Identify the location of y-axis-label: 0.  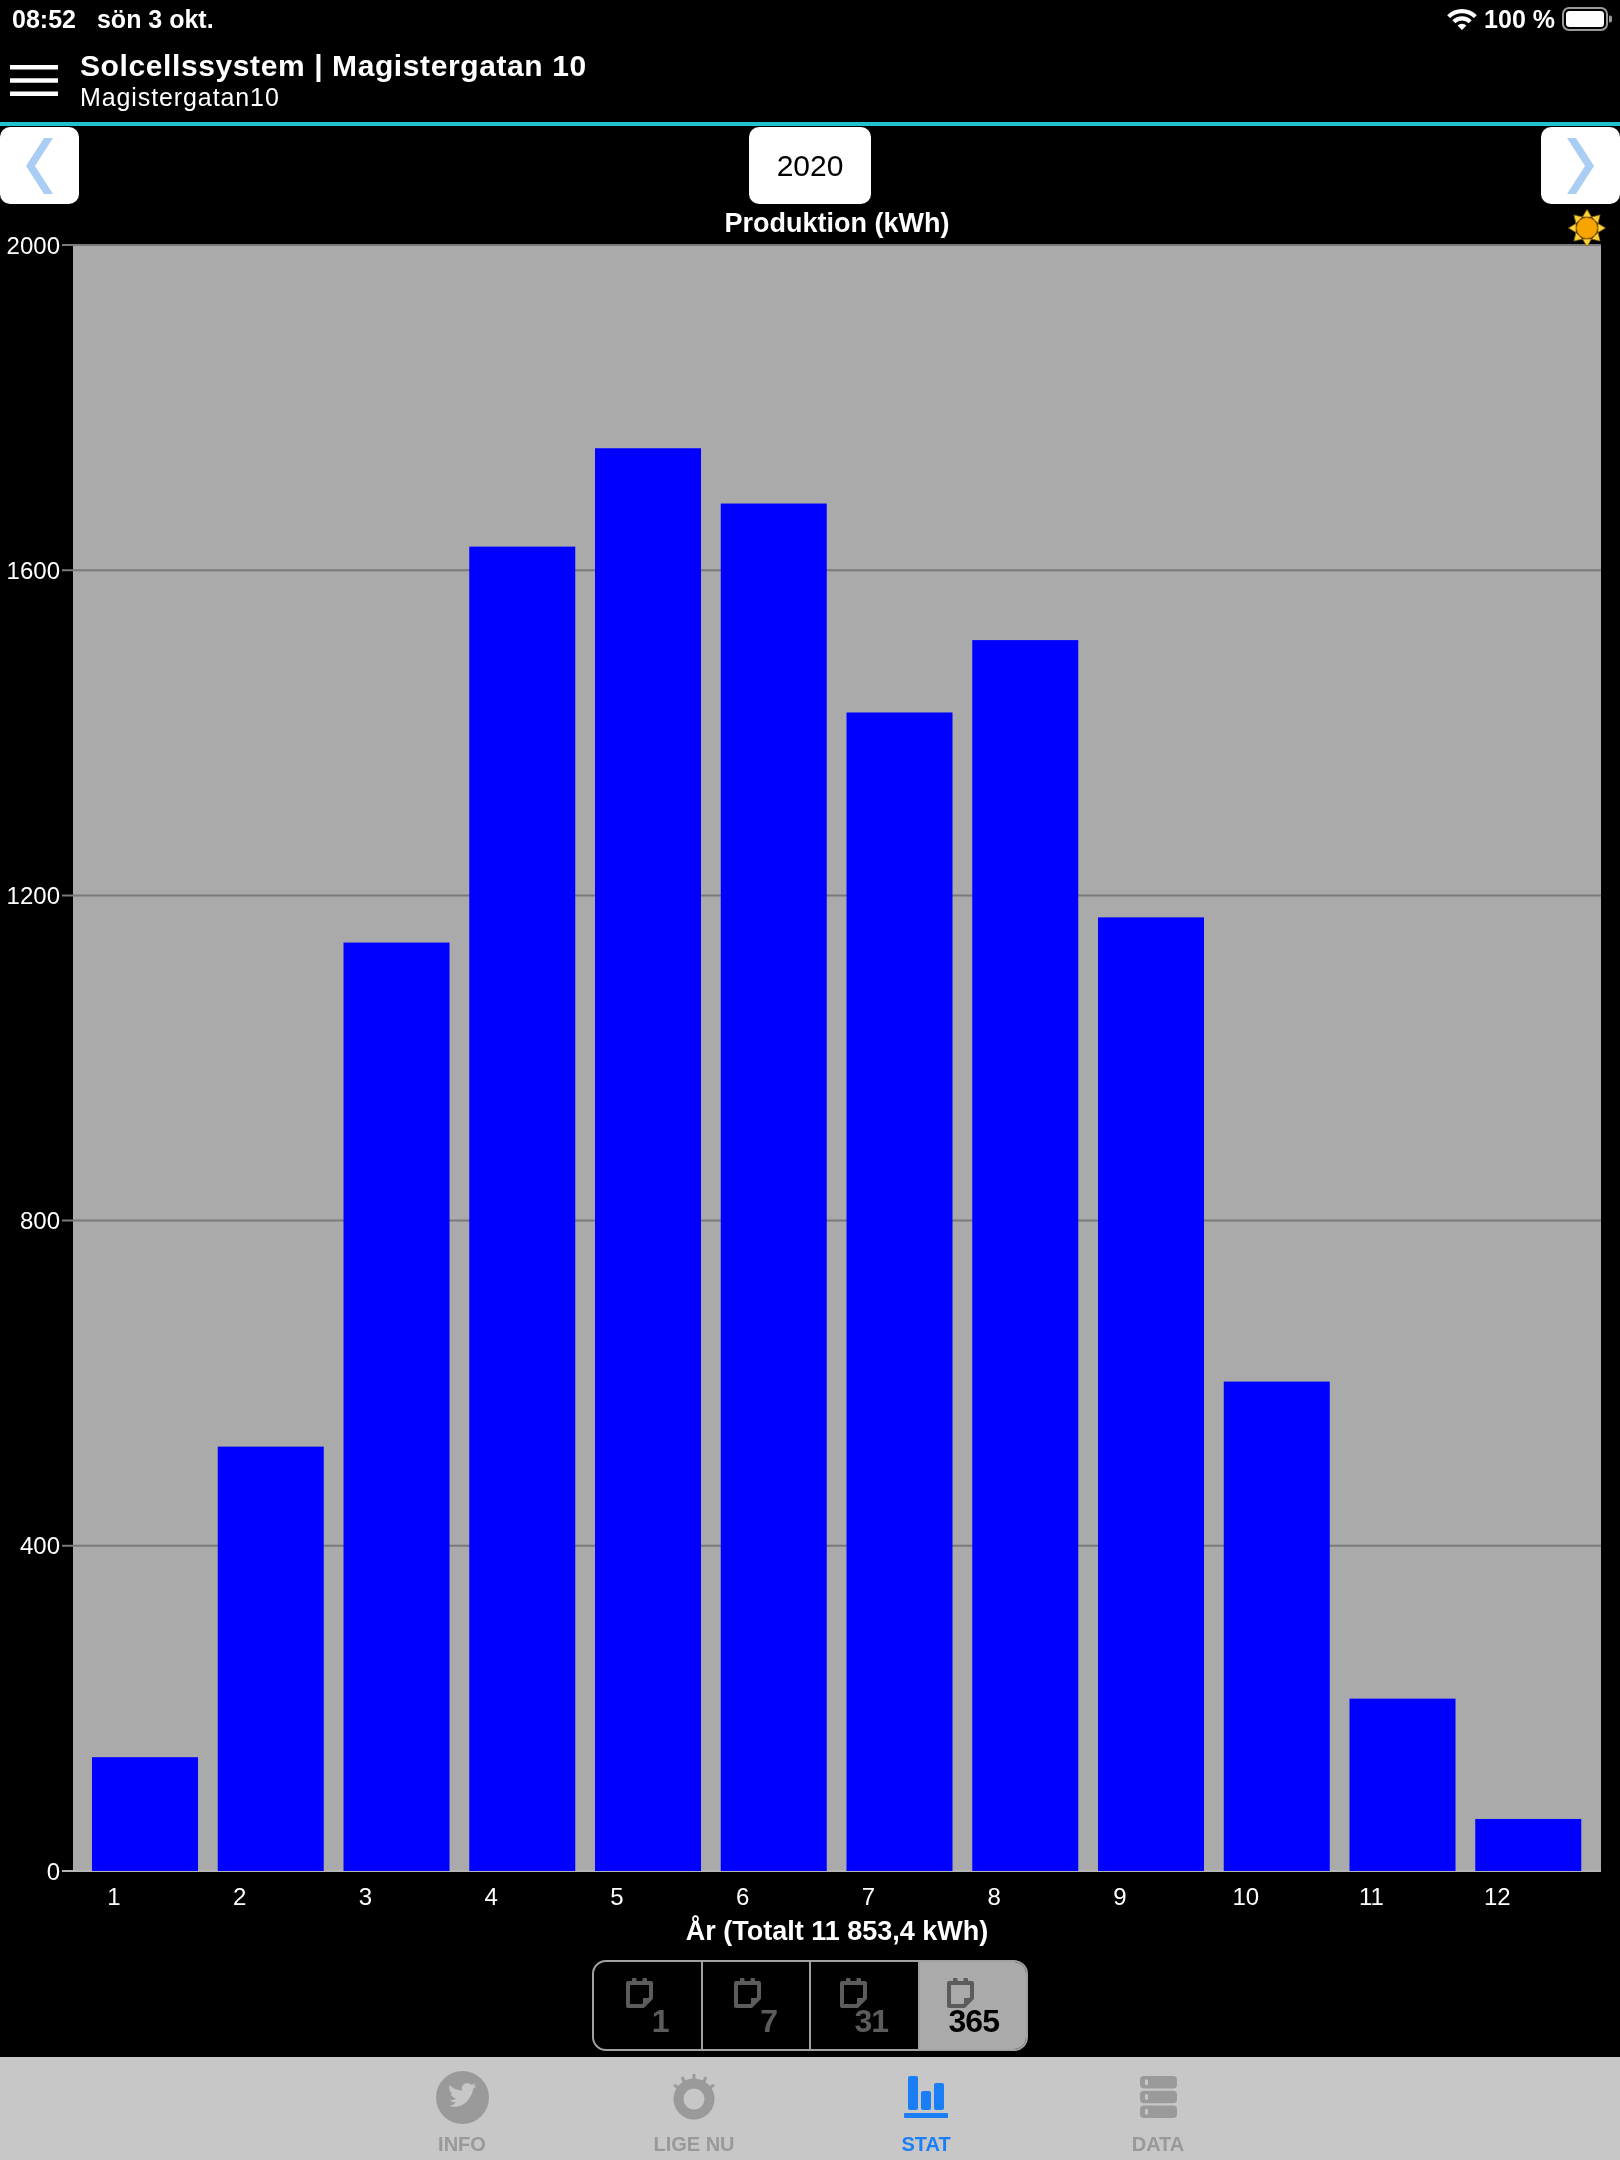
(53, 1871).